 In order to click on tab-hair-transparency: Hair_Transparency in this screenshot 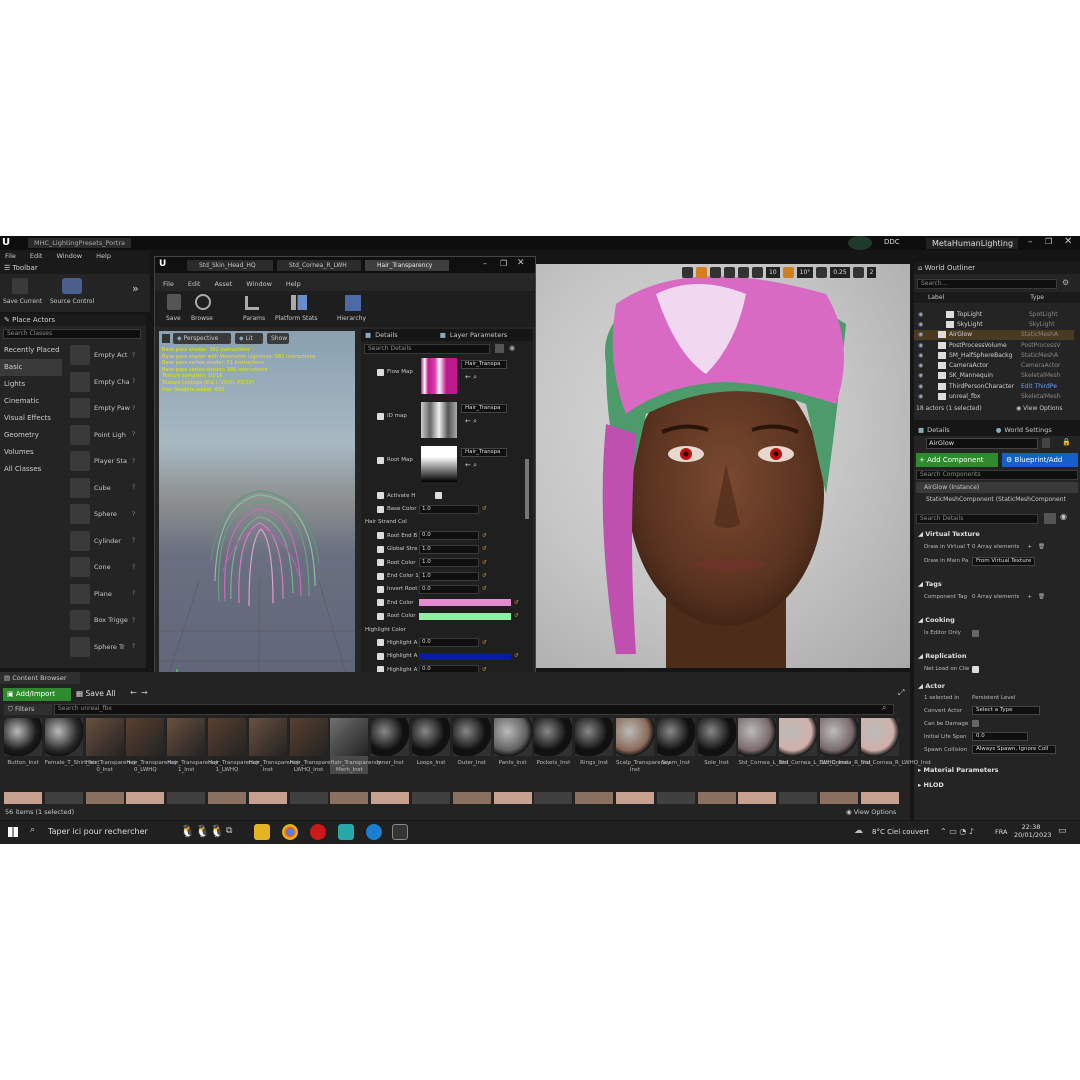, I will do `click(407, 265)`.